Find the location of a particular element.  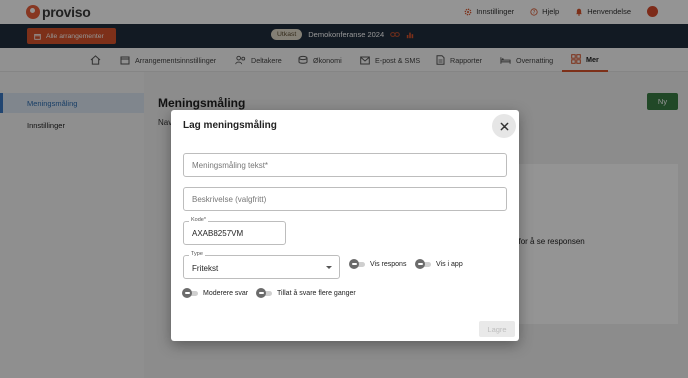

code-field: Kode* is located at coordinates (234, 231).